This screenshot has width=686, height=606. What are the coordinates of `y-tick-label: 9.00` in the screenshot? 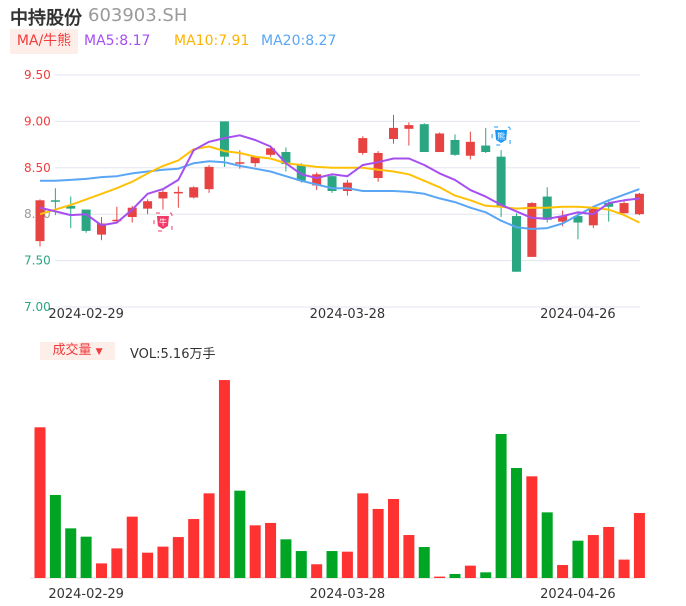 It's located at (37, 121).